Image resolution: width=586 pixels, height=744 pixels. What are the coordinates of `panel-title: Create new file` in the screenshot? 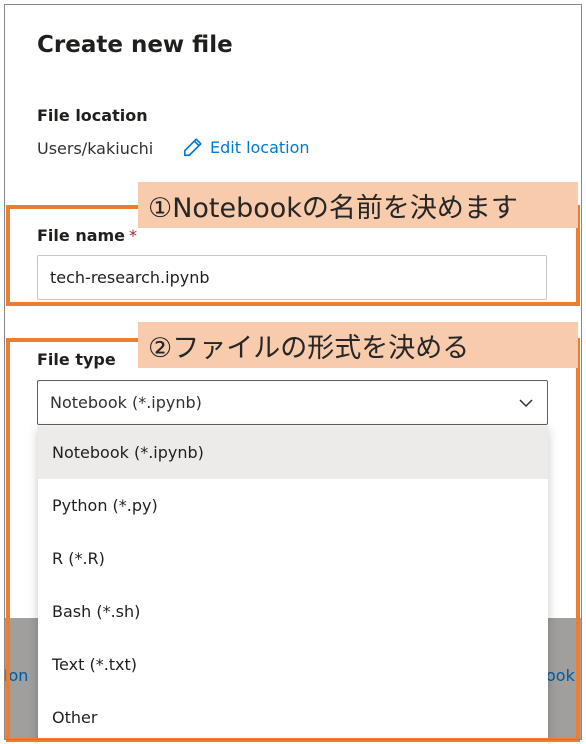 It's located at (135, 45).